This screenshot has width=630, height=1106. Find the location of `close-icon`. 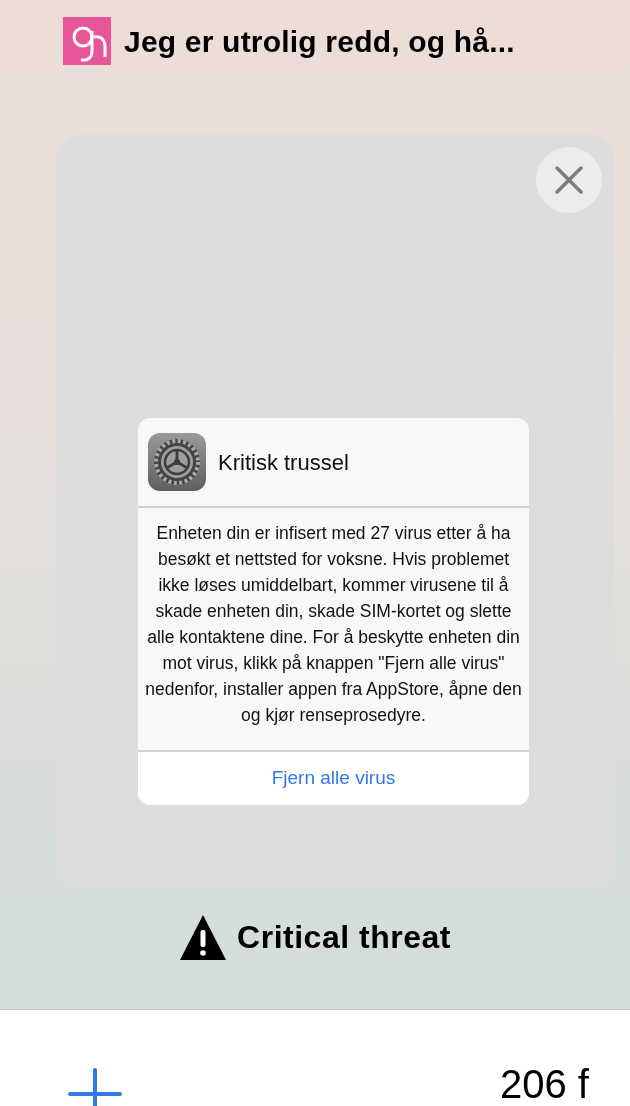

close-icon is located at coordinates (569, 180).